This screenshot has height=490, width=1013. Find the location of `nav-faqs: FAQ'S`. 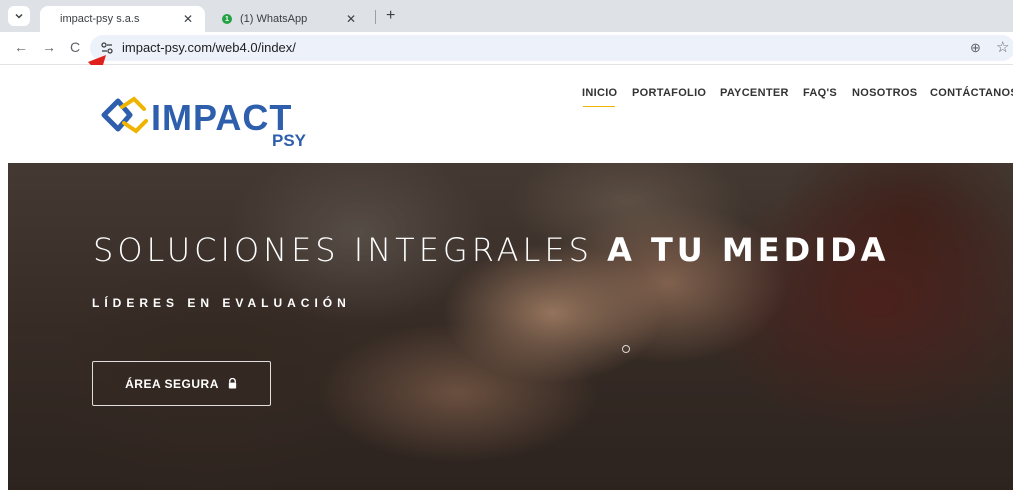

nav-faqs: FAQ'S is located at coordinates (820, 93).